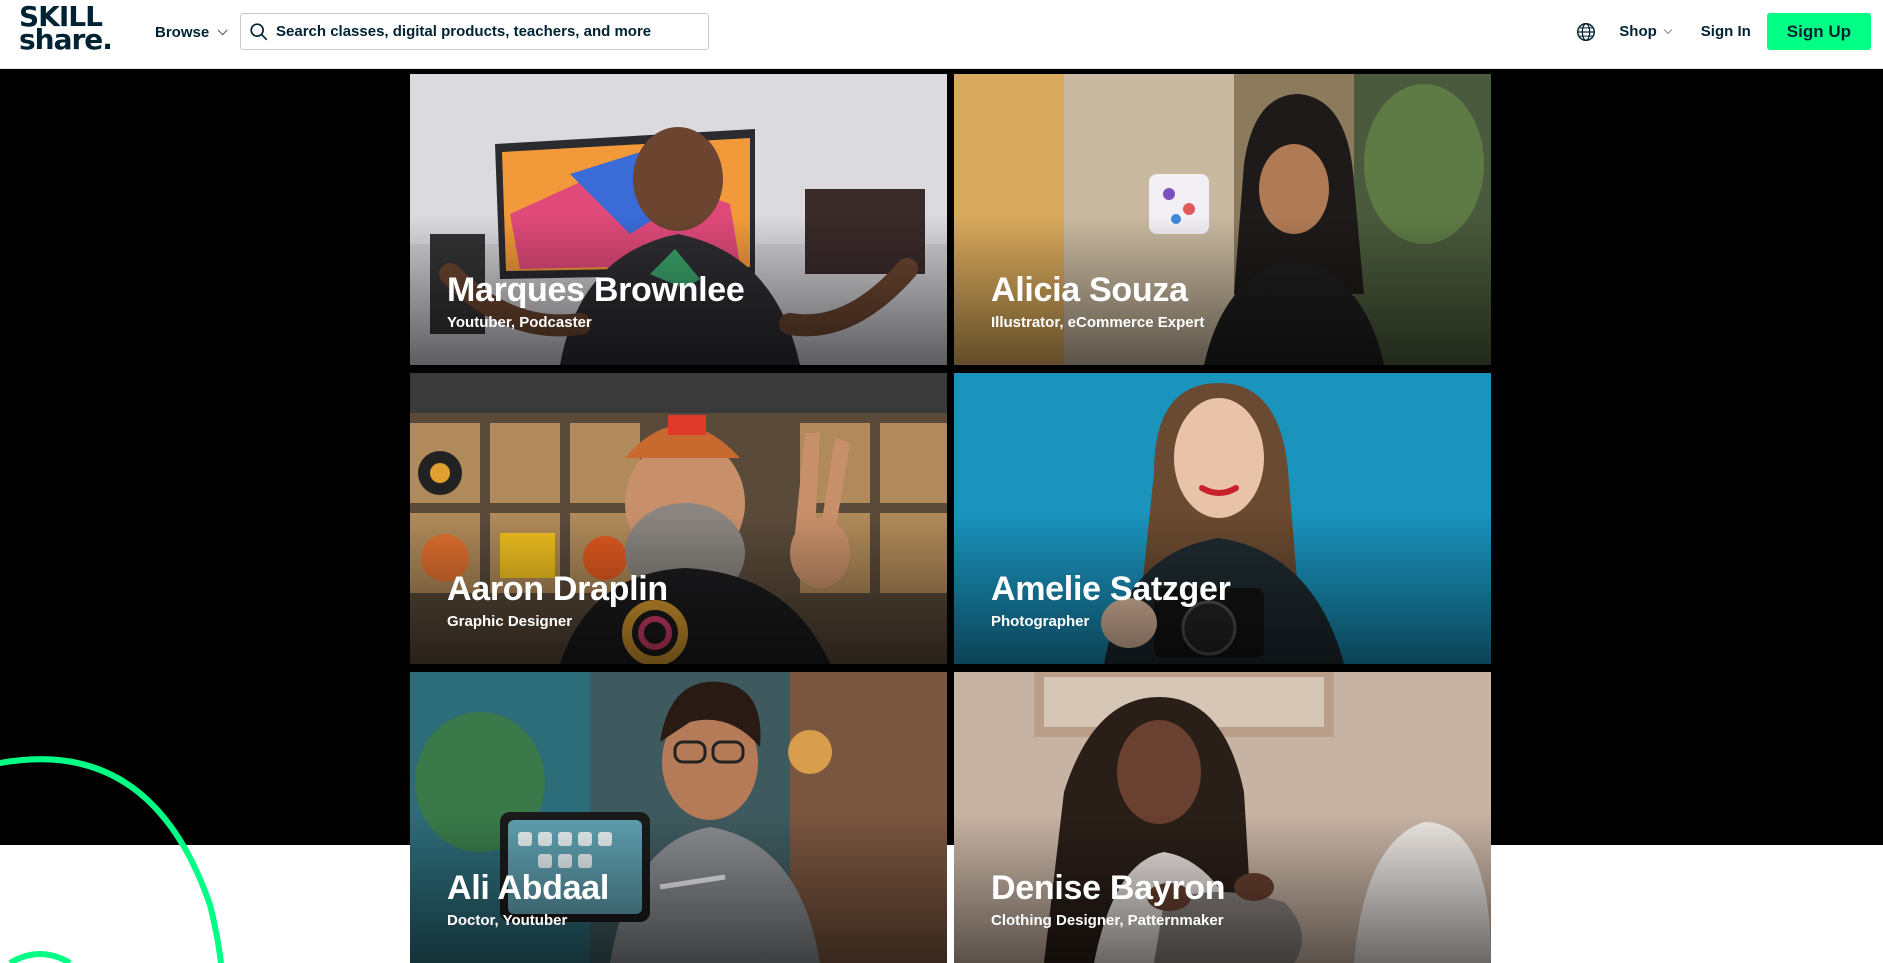  What do you see at coordinates (182, 32) in the screenshot?
I see `browse-label: Browse` at bounding box center [182, 32].